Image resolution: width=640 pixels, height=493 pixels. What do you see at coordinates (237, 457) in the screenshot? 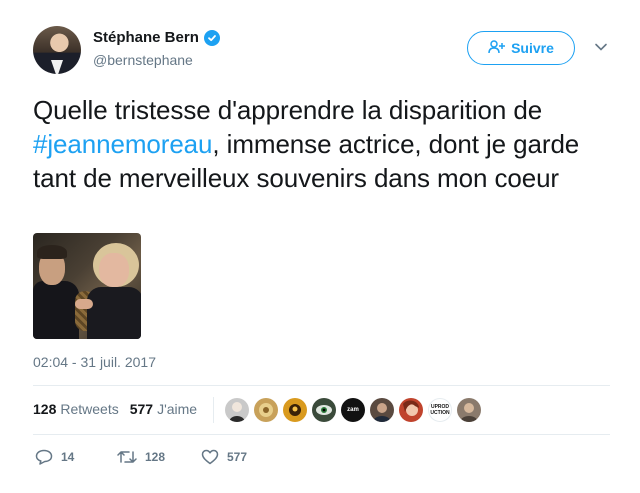
I see `like-count: 577` at bounding box center [237, 457].